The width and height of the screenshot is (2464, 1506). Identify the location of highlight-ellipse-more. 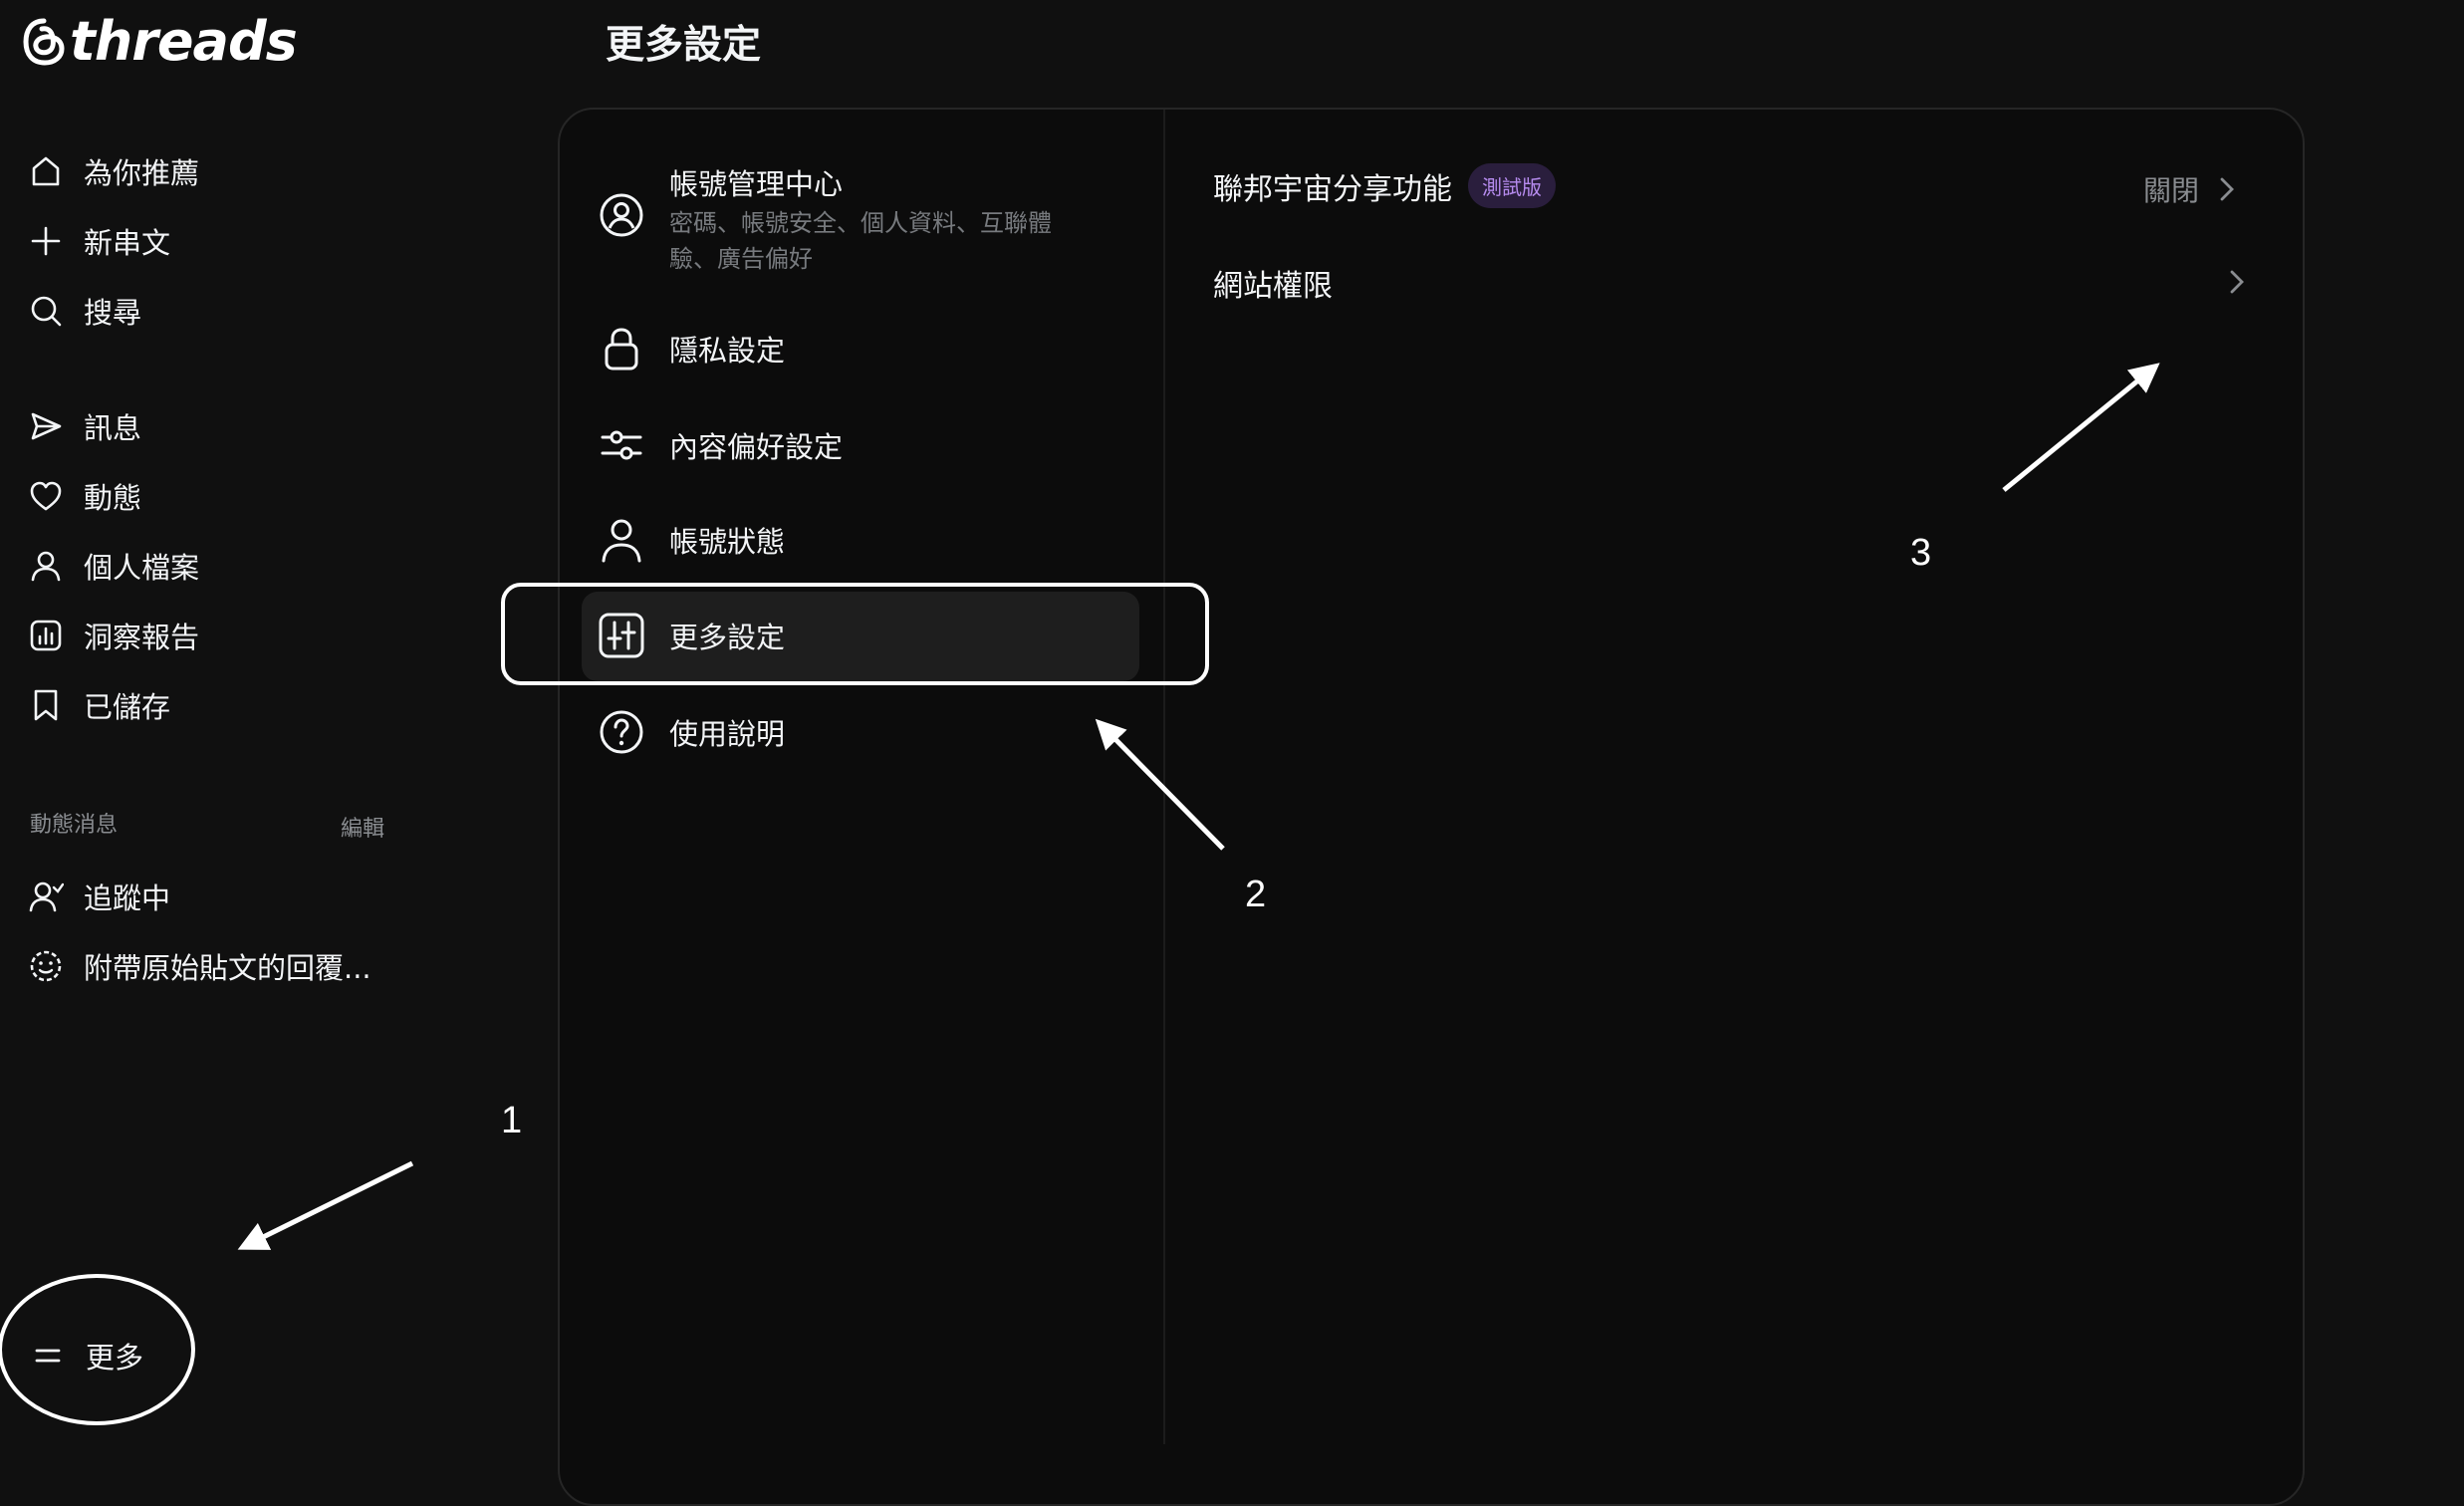
(97, 1349).